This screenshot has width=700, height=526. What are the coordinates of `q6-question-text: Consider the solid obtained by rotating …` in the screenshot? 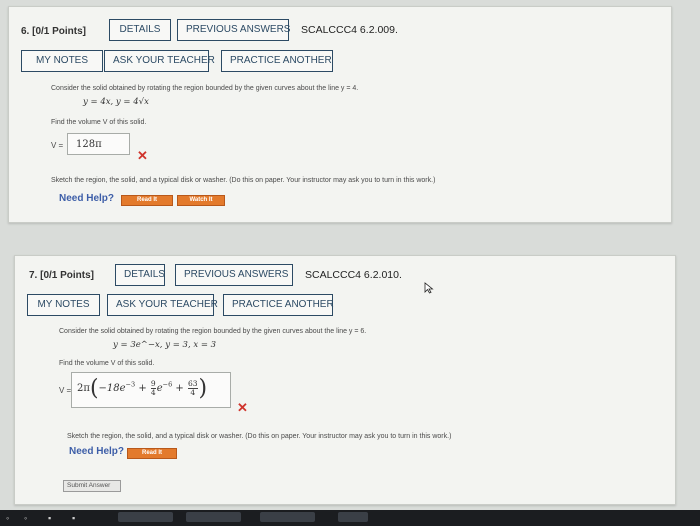 It's located at (205, 88).